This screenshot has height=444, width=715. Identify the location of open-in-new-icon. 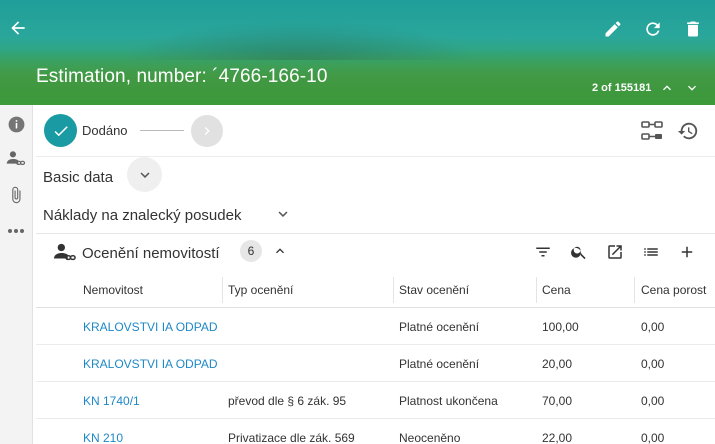
(615, 252).